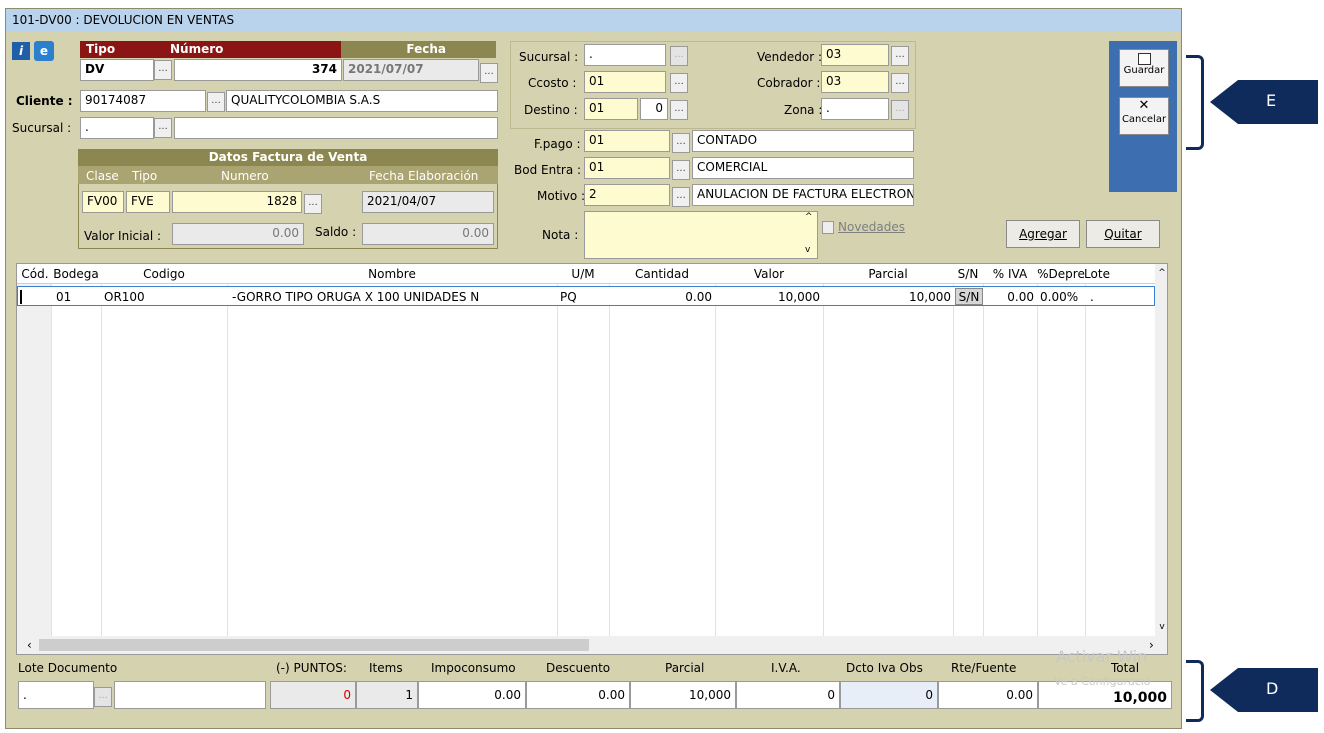 This screenshot has width=1324, height=733. I want to click on scroll-down-icon: v, so click(1161, 627).